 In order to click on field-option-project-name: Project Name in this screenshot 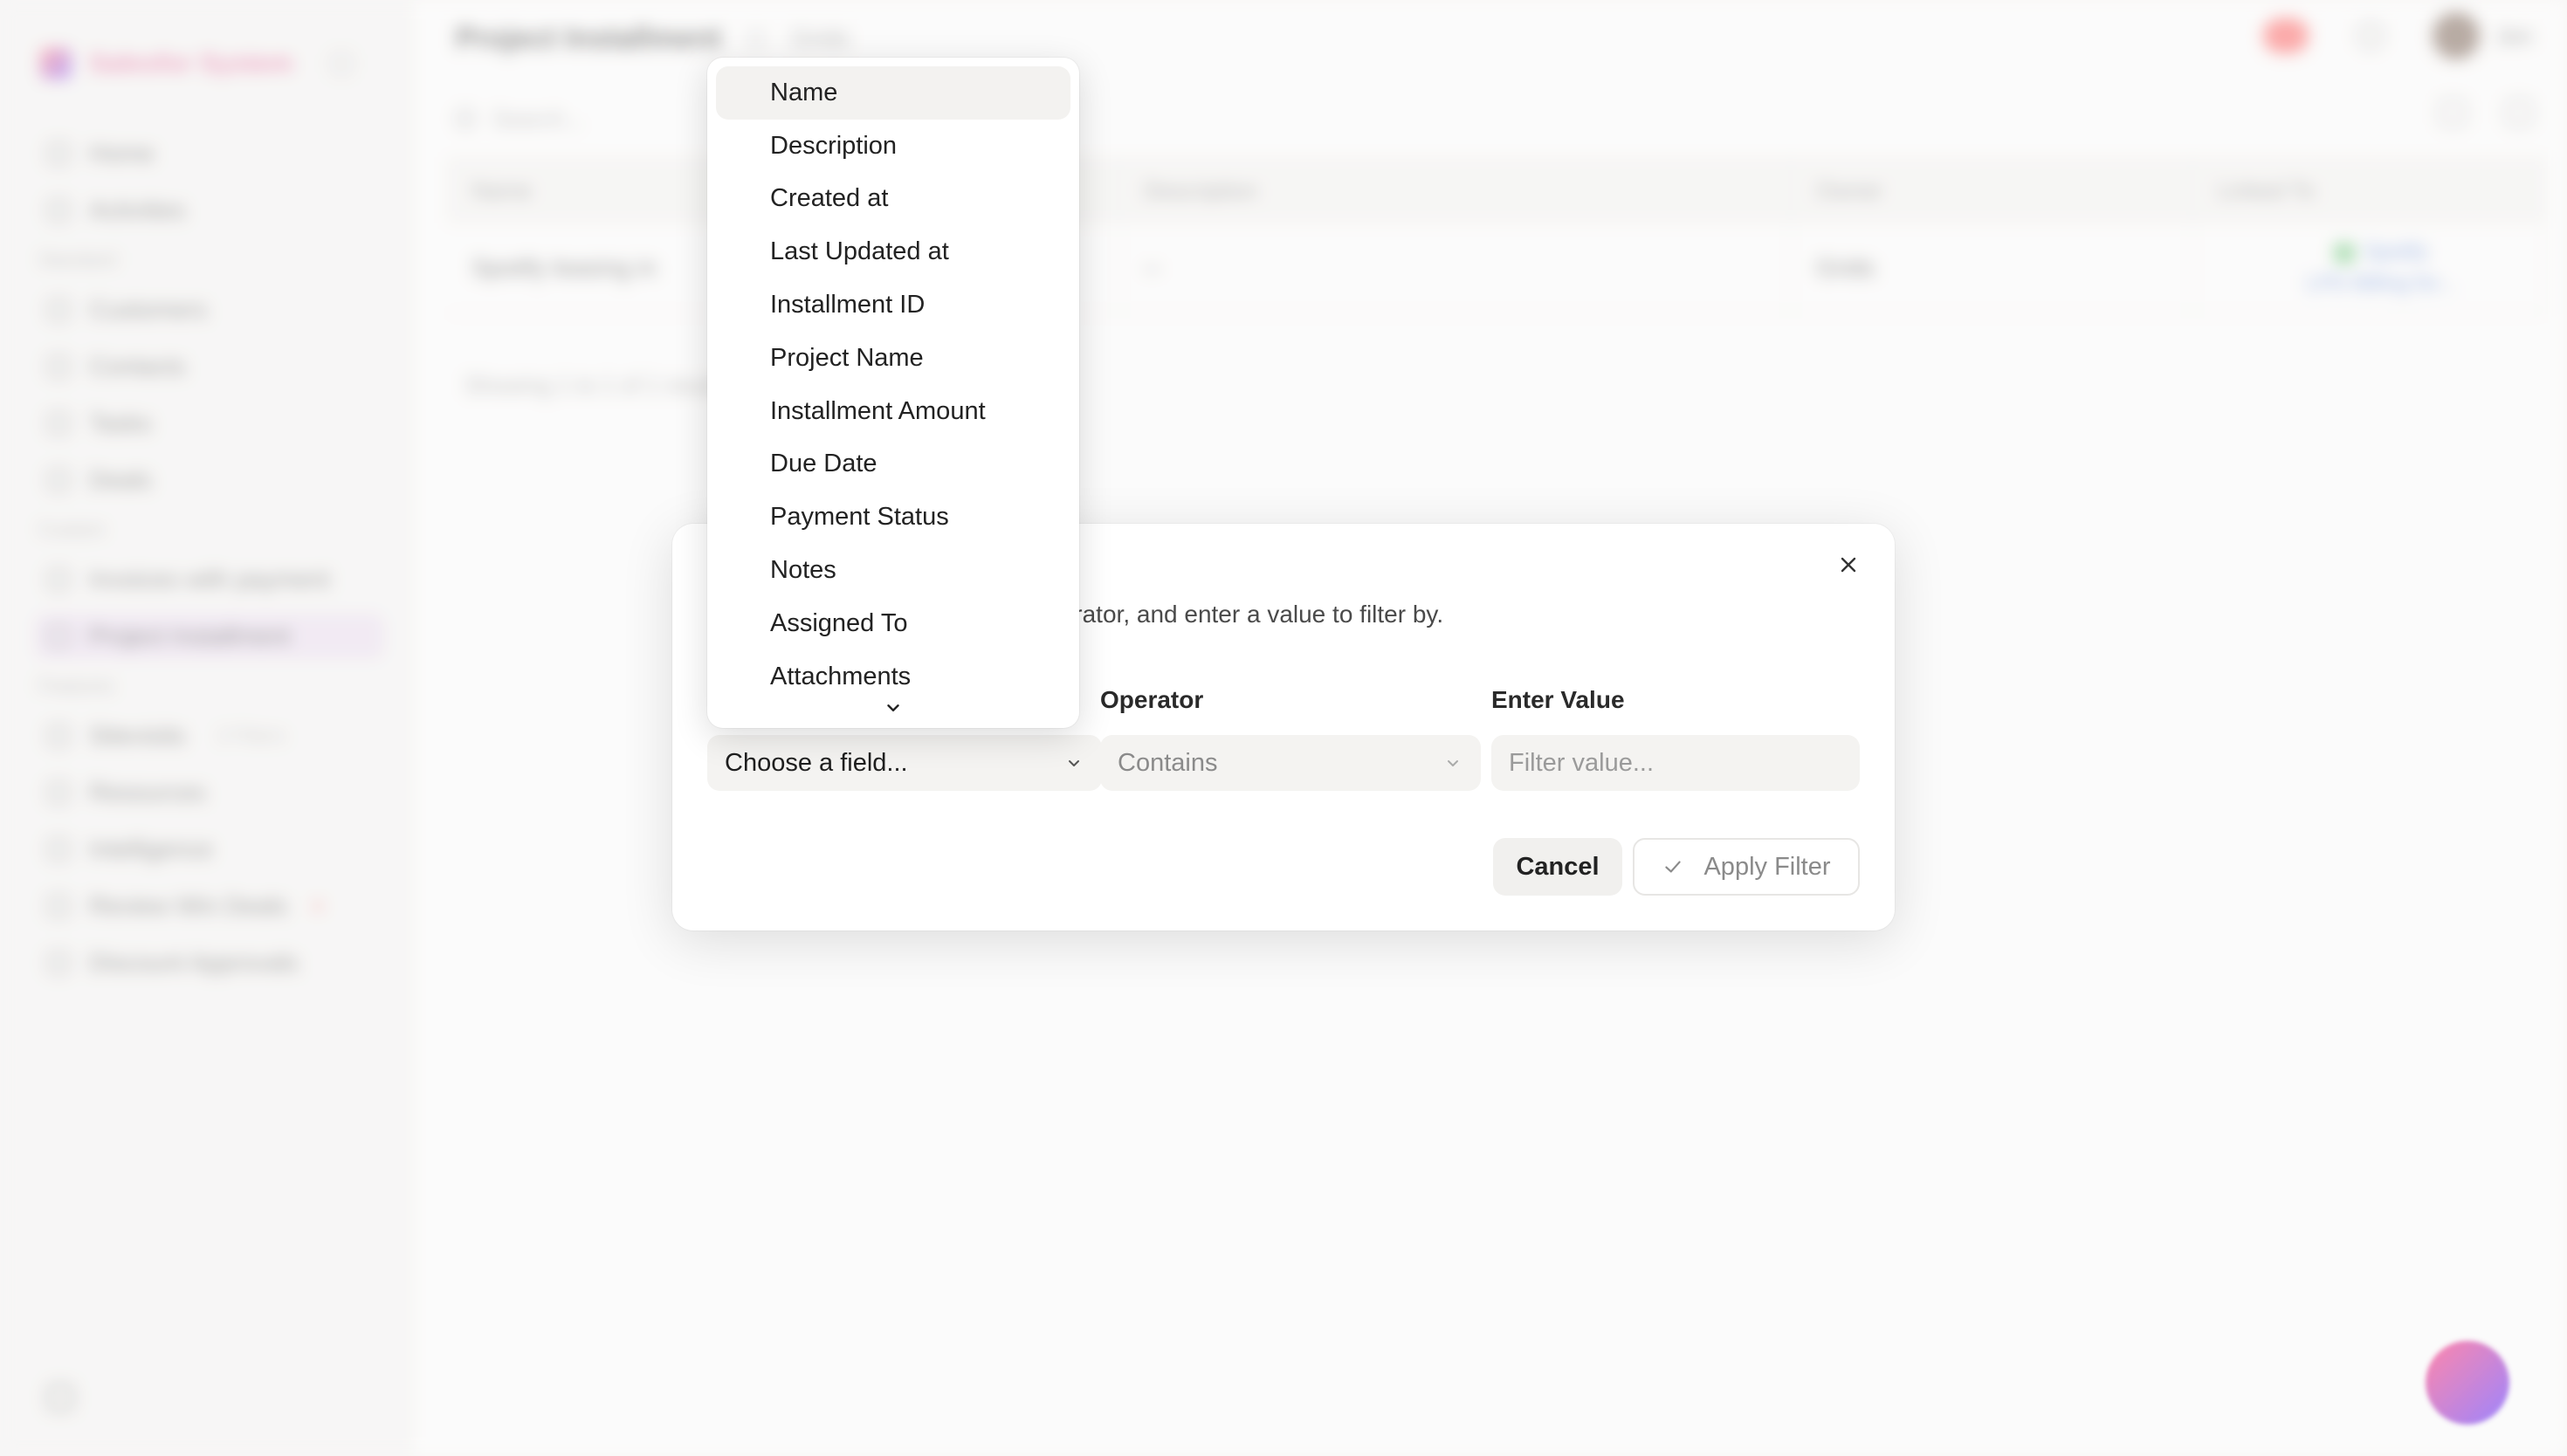, I will do `click(893, 358)`.